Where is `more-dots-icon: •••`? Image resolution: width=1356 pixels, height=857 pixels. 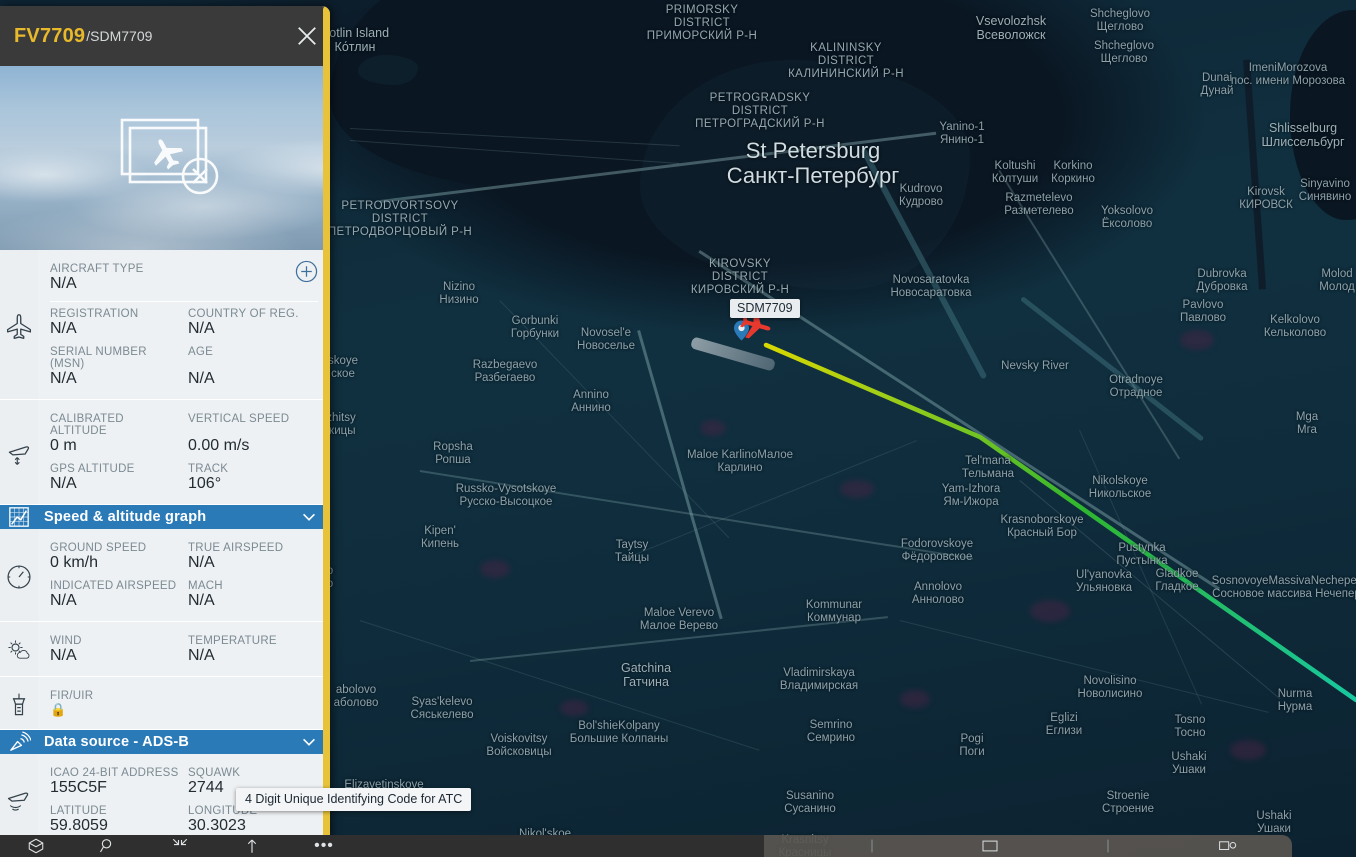 more-dots-icon: ••• is located at coordinates (324, 846).